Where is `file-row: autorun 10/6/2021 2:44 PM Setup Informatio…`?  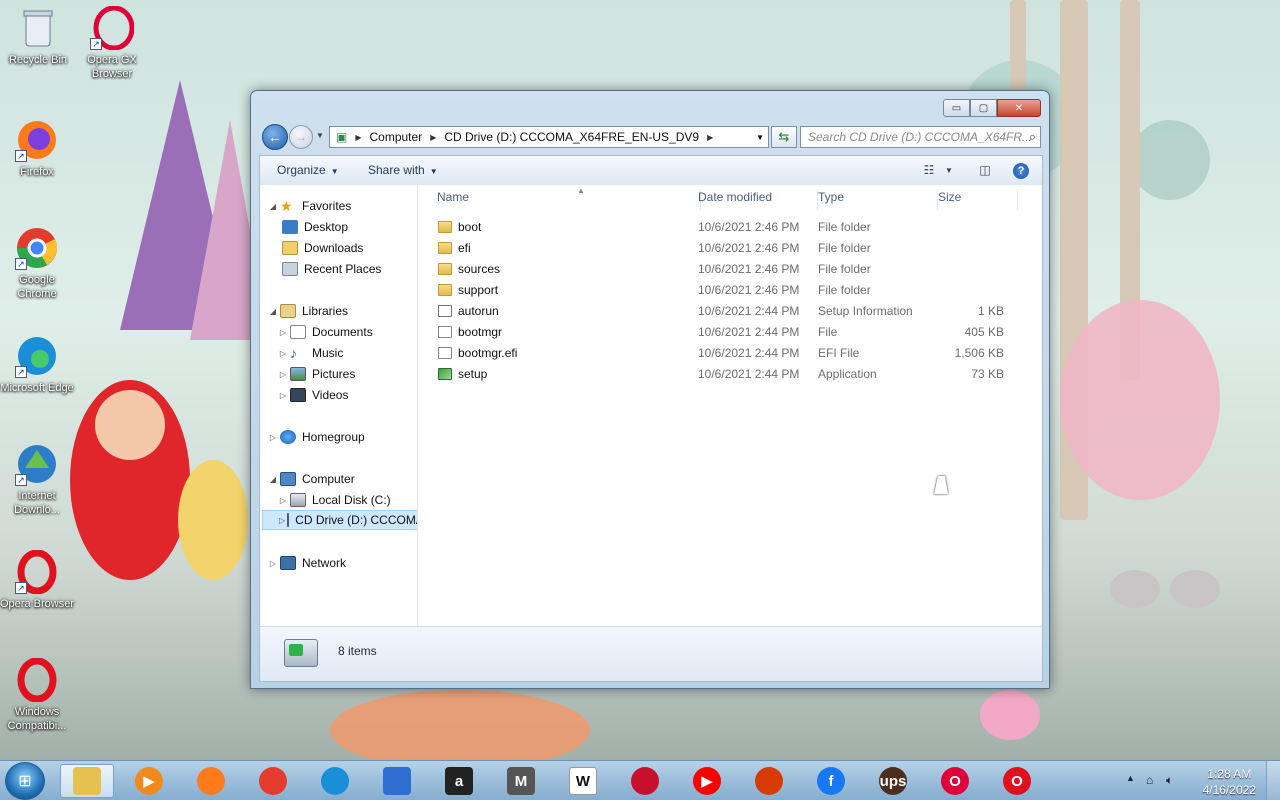 file-row: autorun 10/6/2021 2:44 PM Setup Informatio… is located at coordinates (738, 311).